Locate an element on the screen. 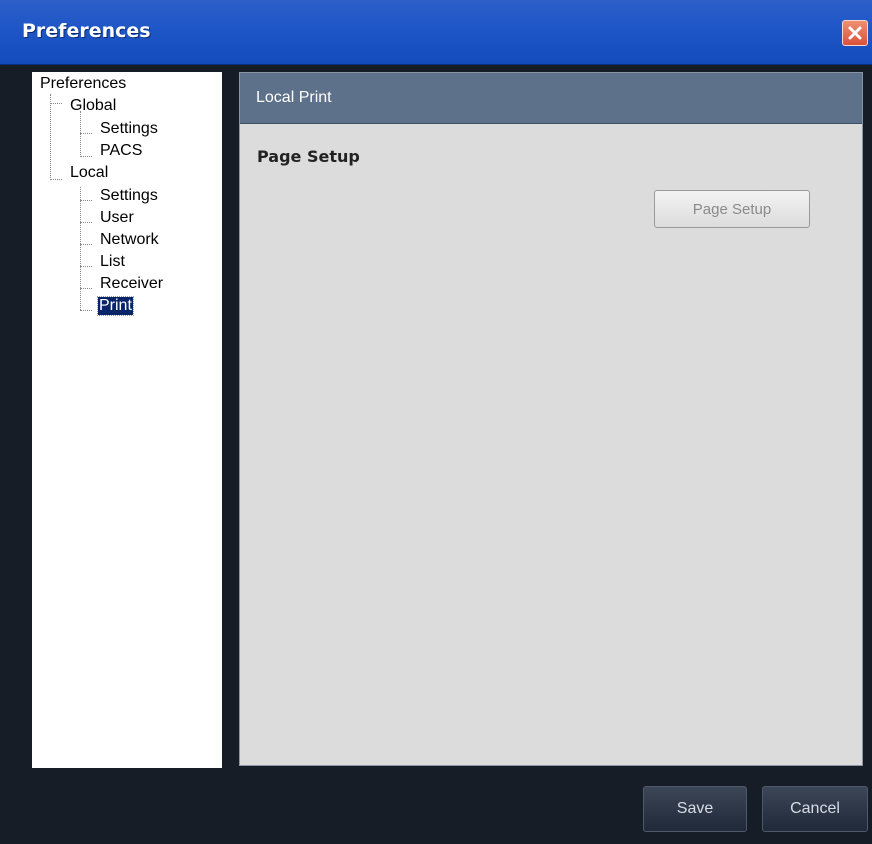 The width and height of the screenshot is (872, 844). tree-node-user: User is located at coordinates (117, 218).